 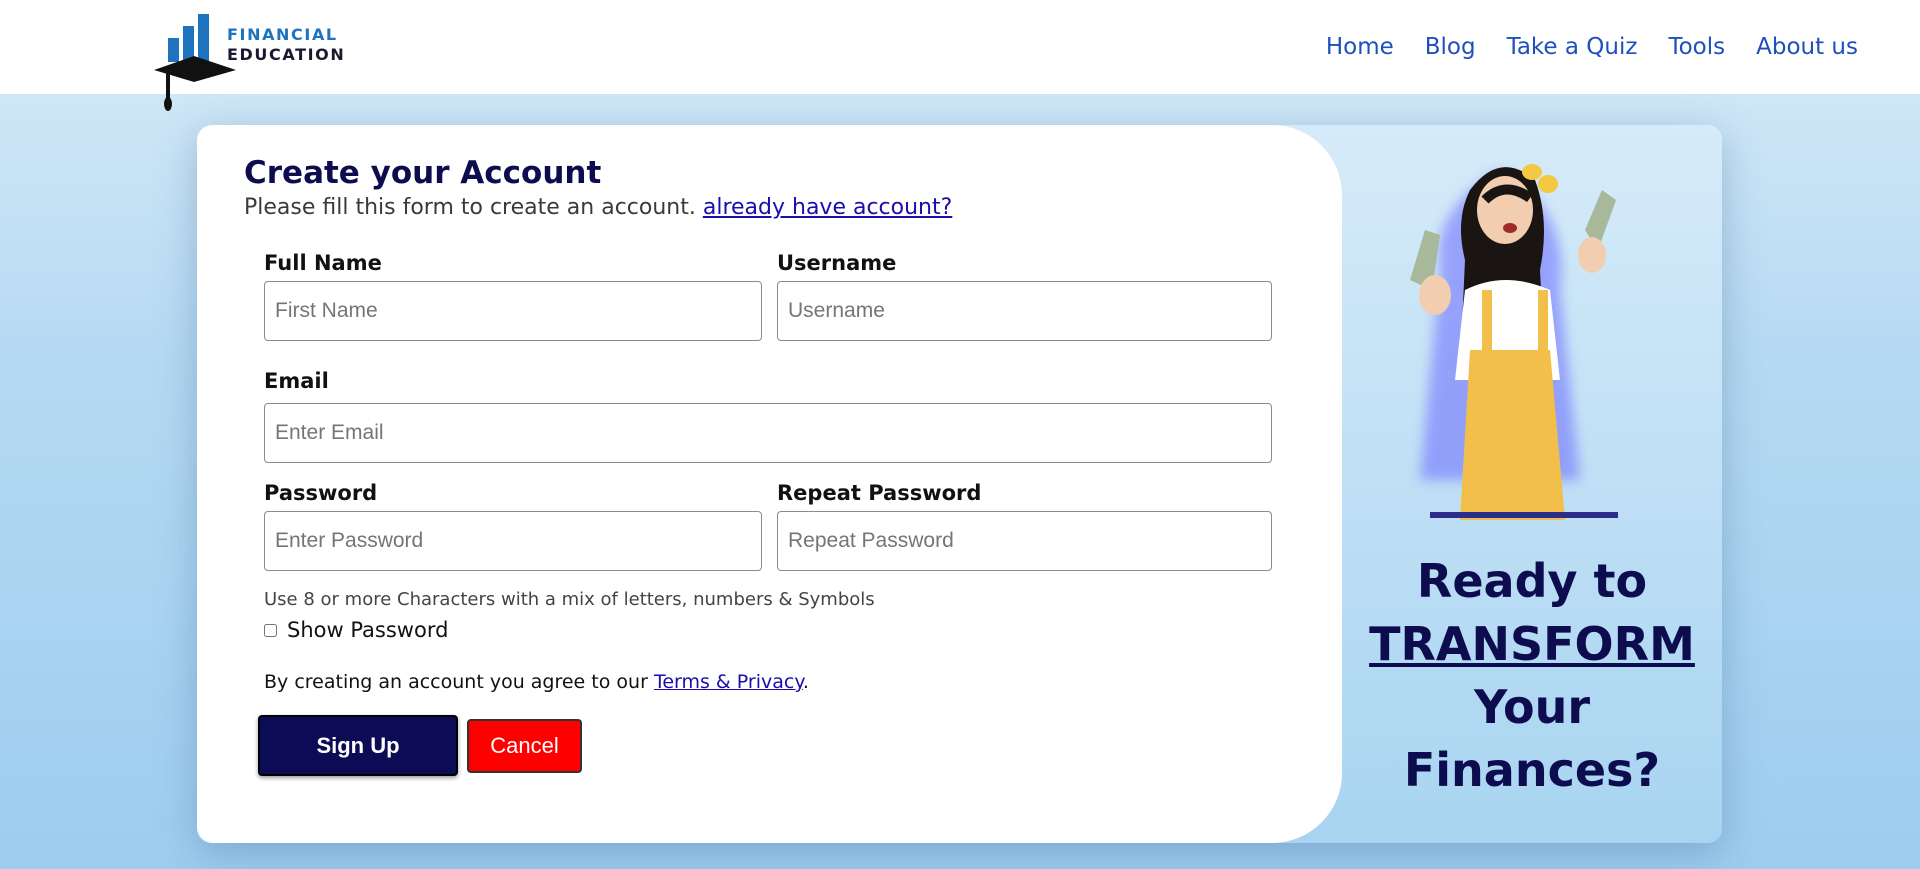 I want to click on password-label: Password, so click(x=321, y=493).